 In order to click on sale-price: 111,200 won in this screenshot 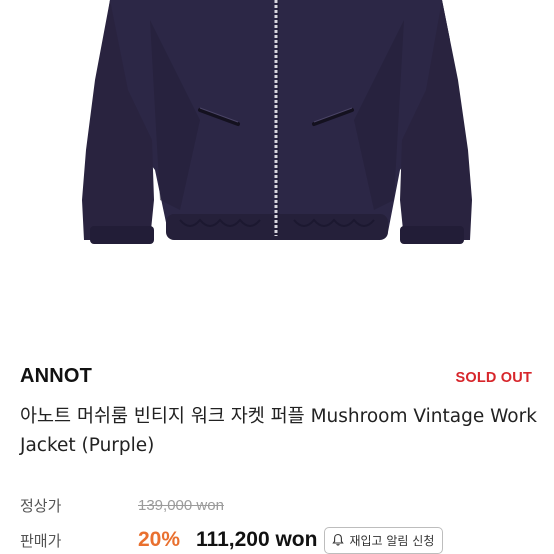, I will do `click(257, 539)`.